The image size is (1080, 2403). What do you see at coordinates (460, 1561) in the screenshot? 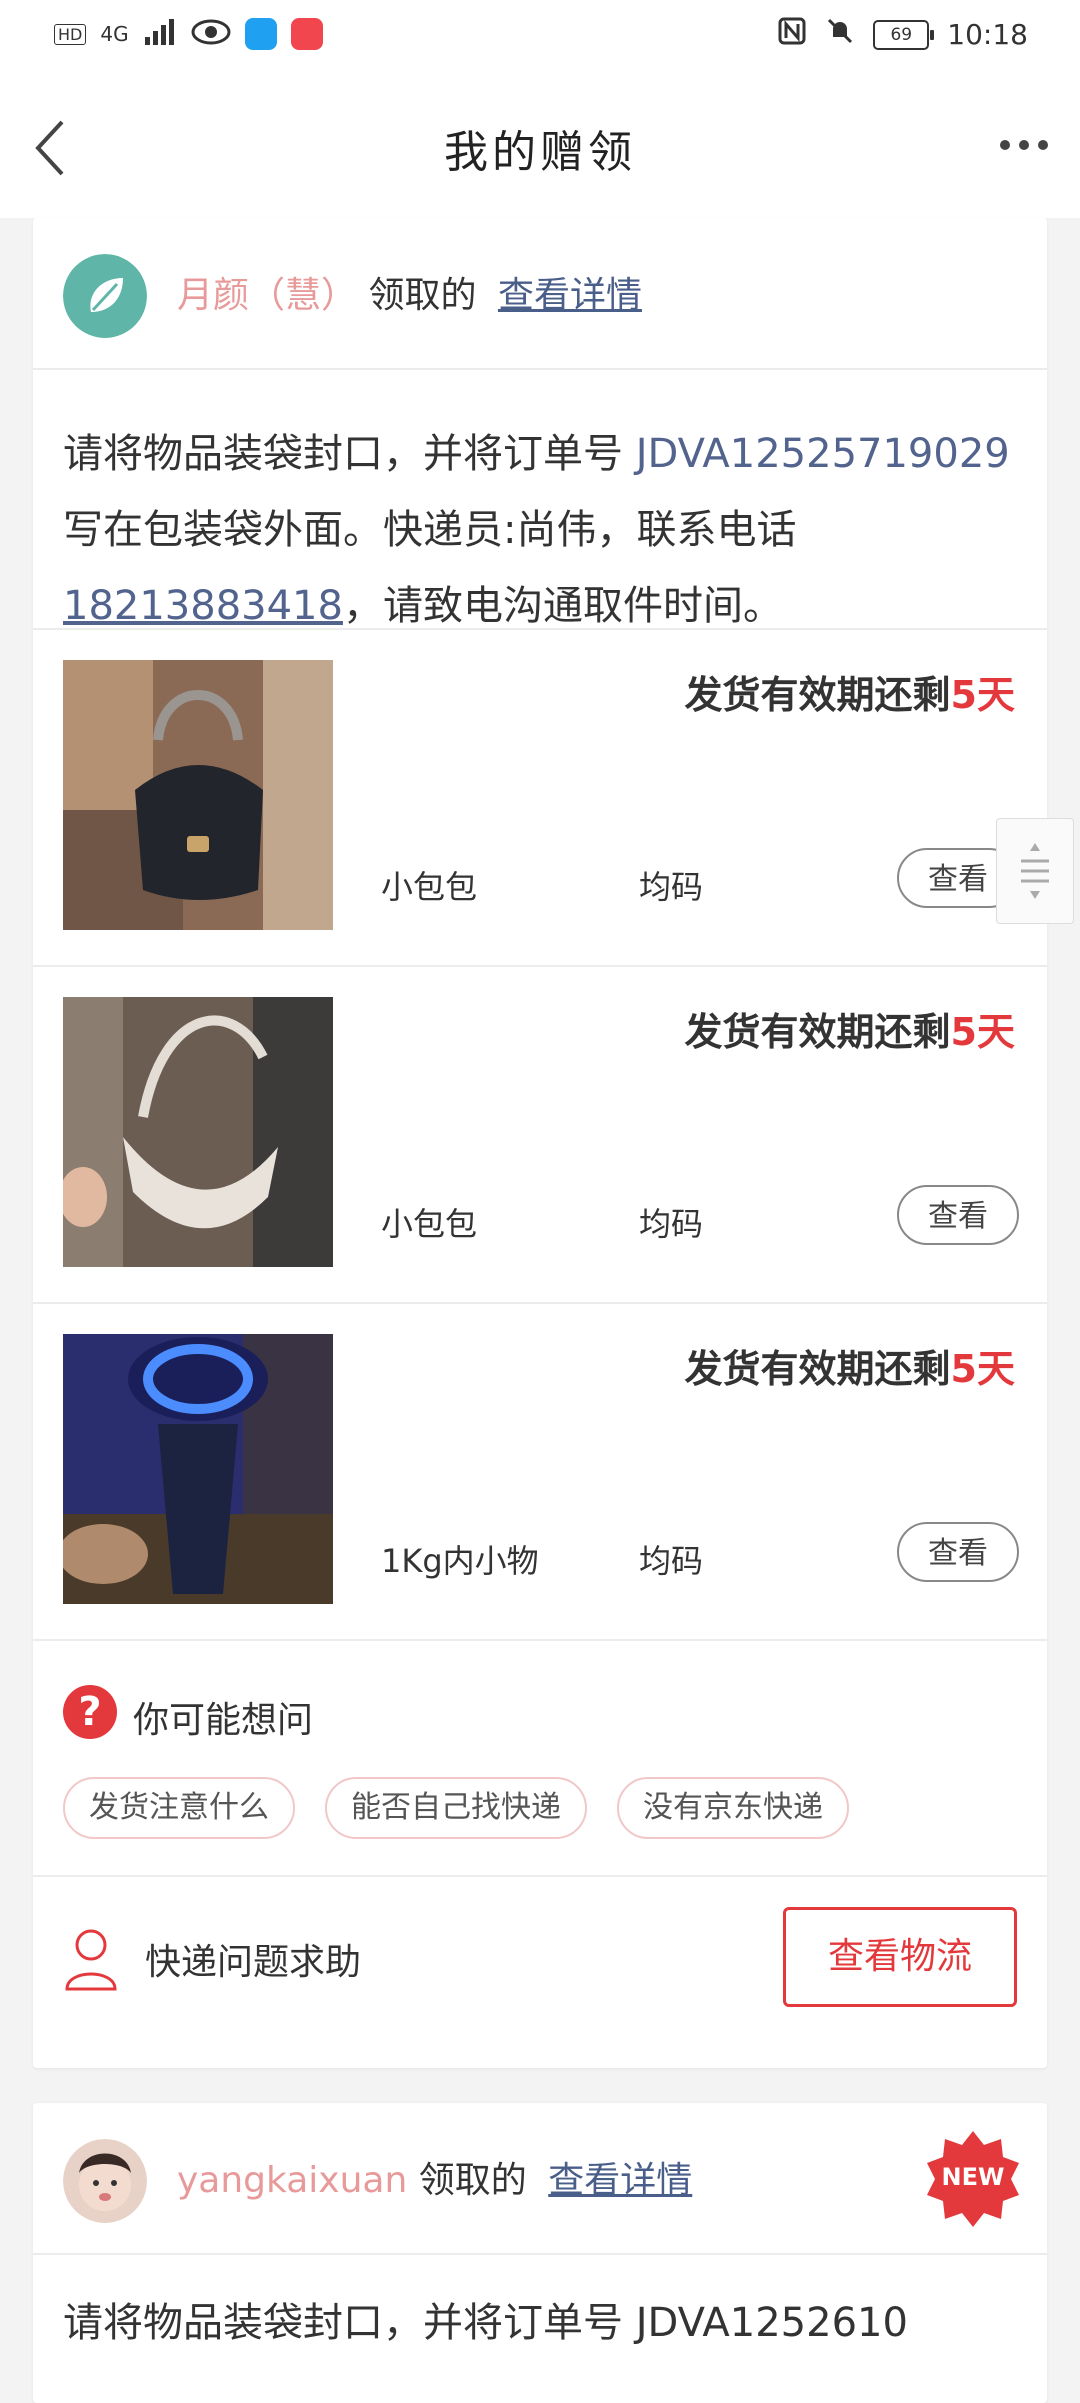
I see `item-name: 1Kg内小物` at bounding box center [460, 1561].